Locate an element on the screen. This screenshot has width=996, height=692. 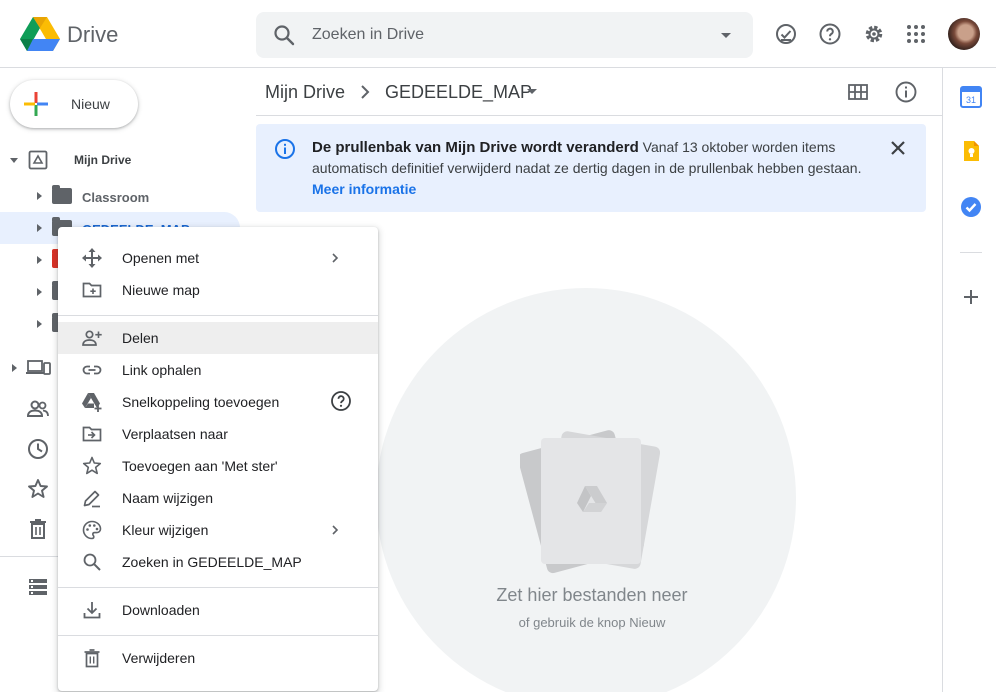
toolbar-divider is located at coordinates (599, 115).